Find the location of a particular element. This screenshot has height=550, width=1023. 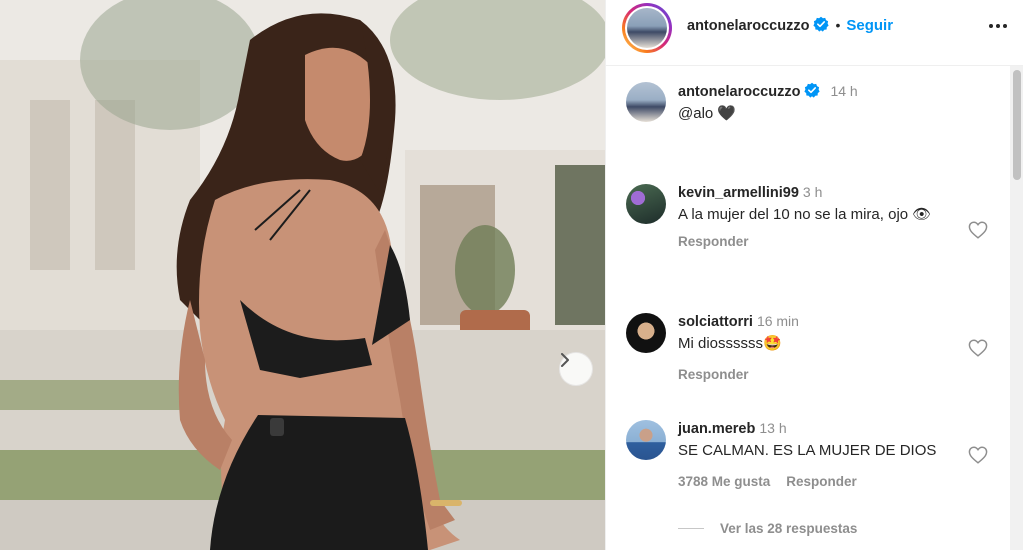

post-header: antonelaroccuzzo • Seguir is located at coordinates (814, 33).